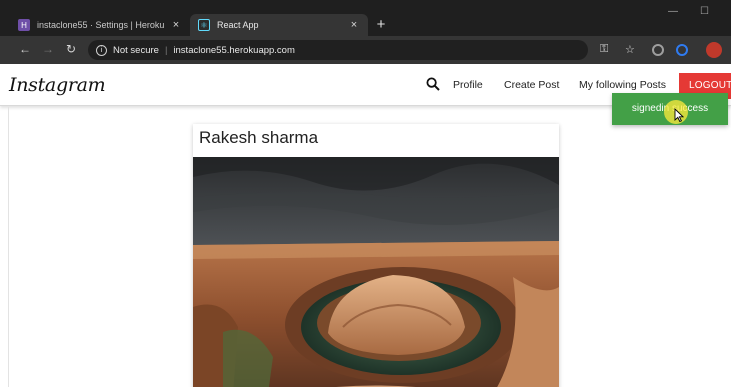 This screenshot has height=387, width=731. What do you see at coordinates (204, 25) in the screenshot?
I see `react-favicon-icon: ⚛` at bounding box center [204, 25].